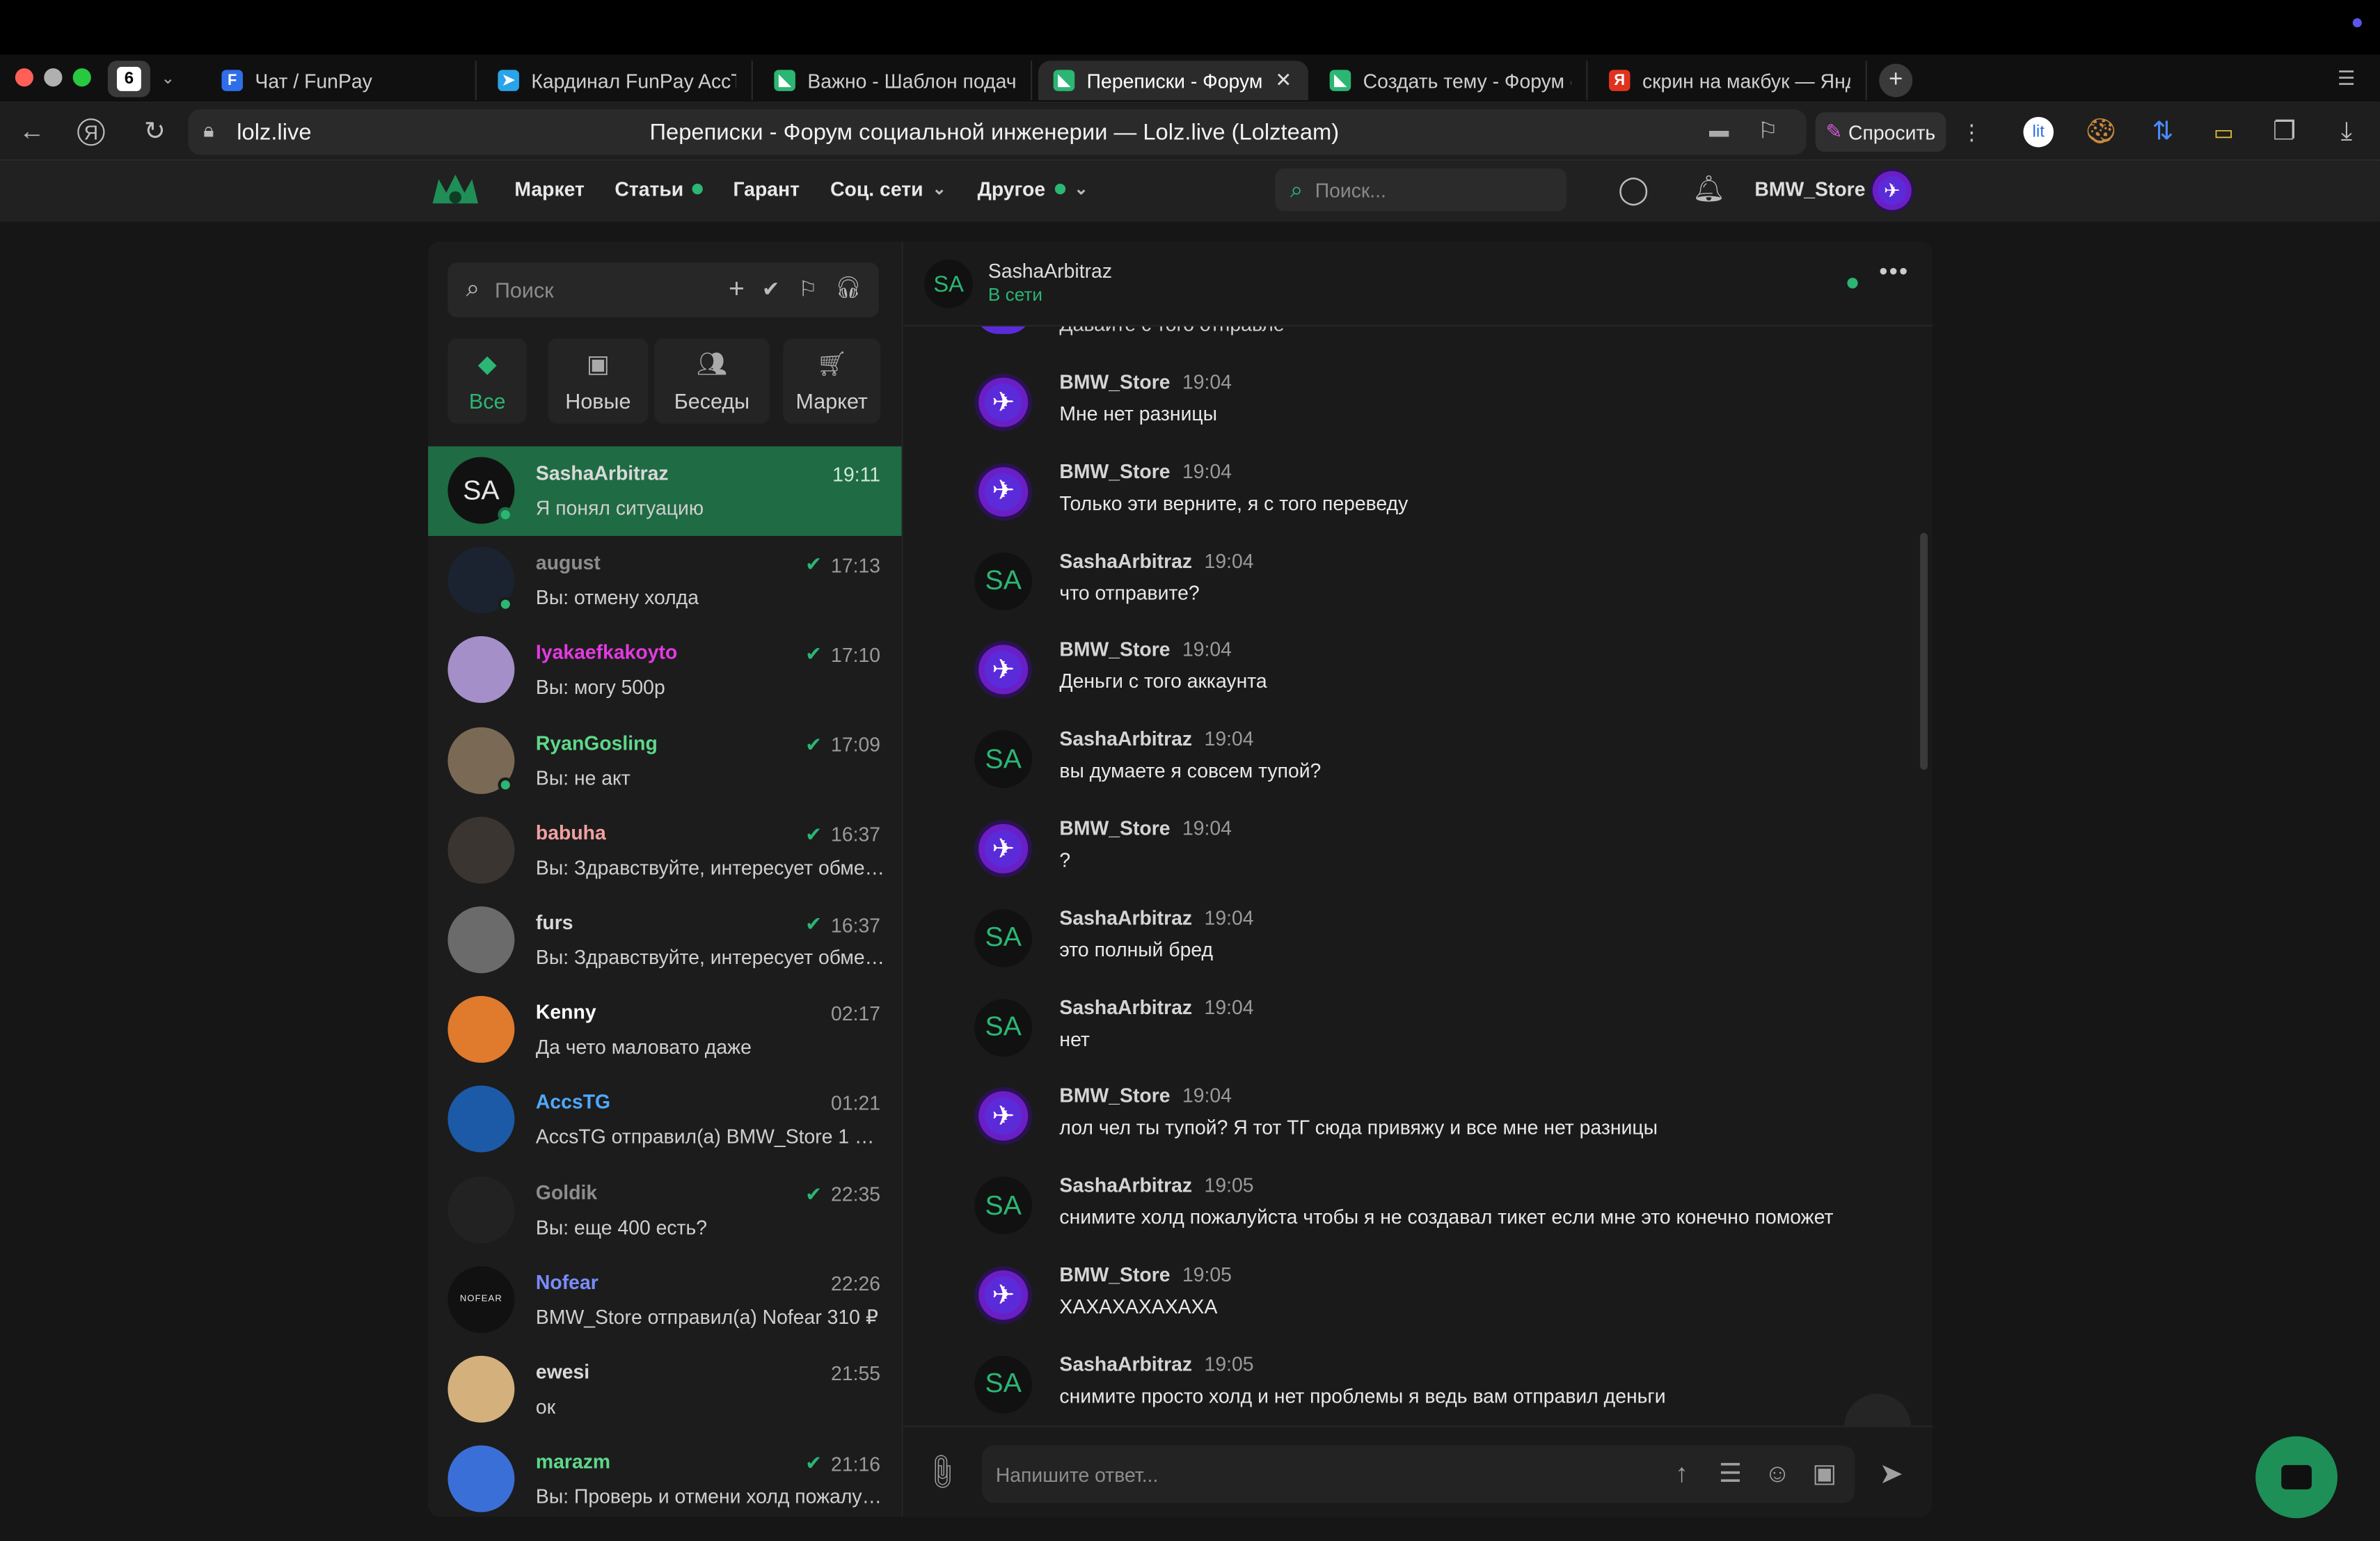 The height and width of the screenshot is (1541, 2380). I want to click on battery-icon: ▭, so click(2223, 132).